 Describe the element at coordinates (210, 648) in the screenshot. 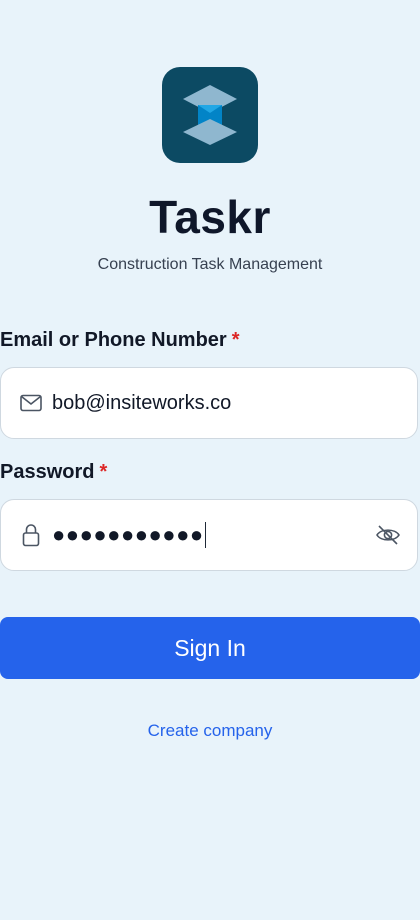

I see `sign-in-button: Sign In` at that location.